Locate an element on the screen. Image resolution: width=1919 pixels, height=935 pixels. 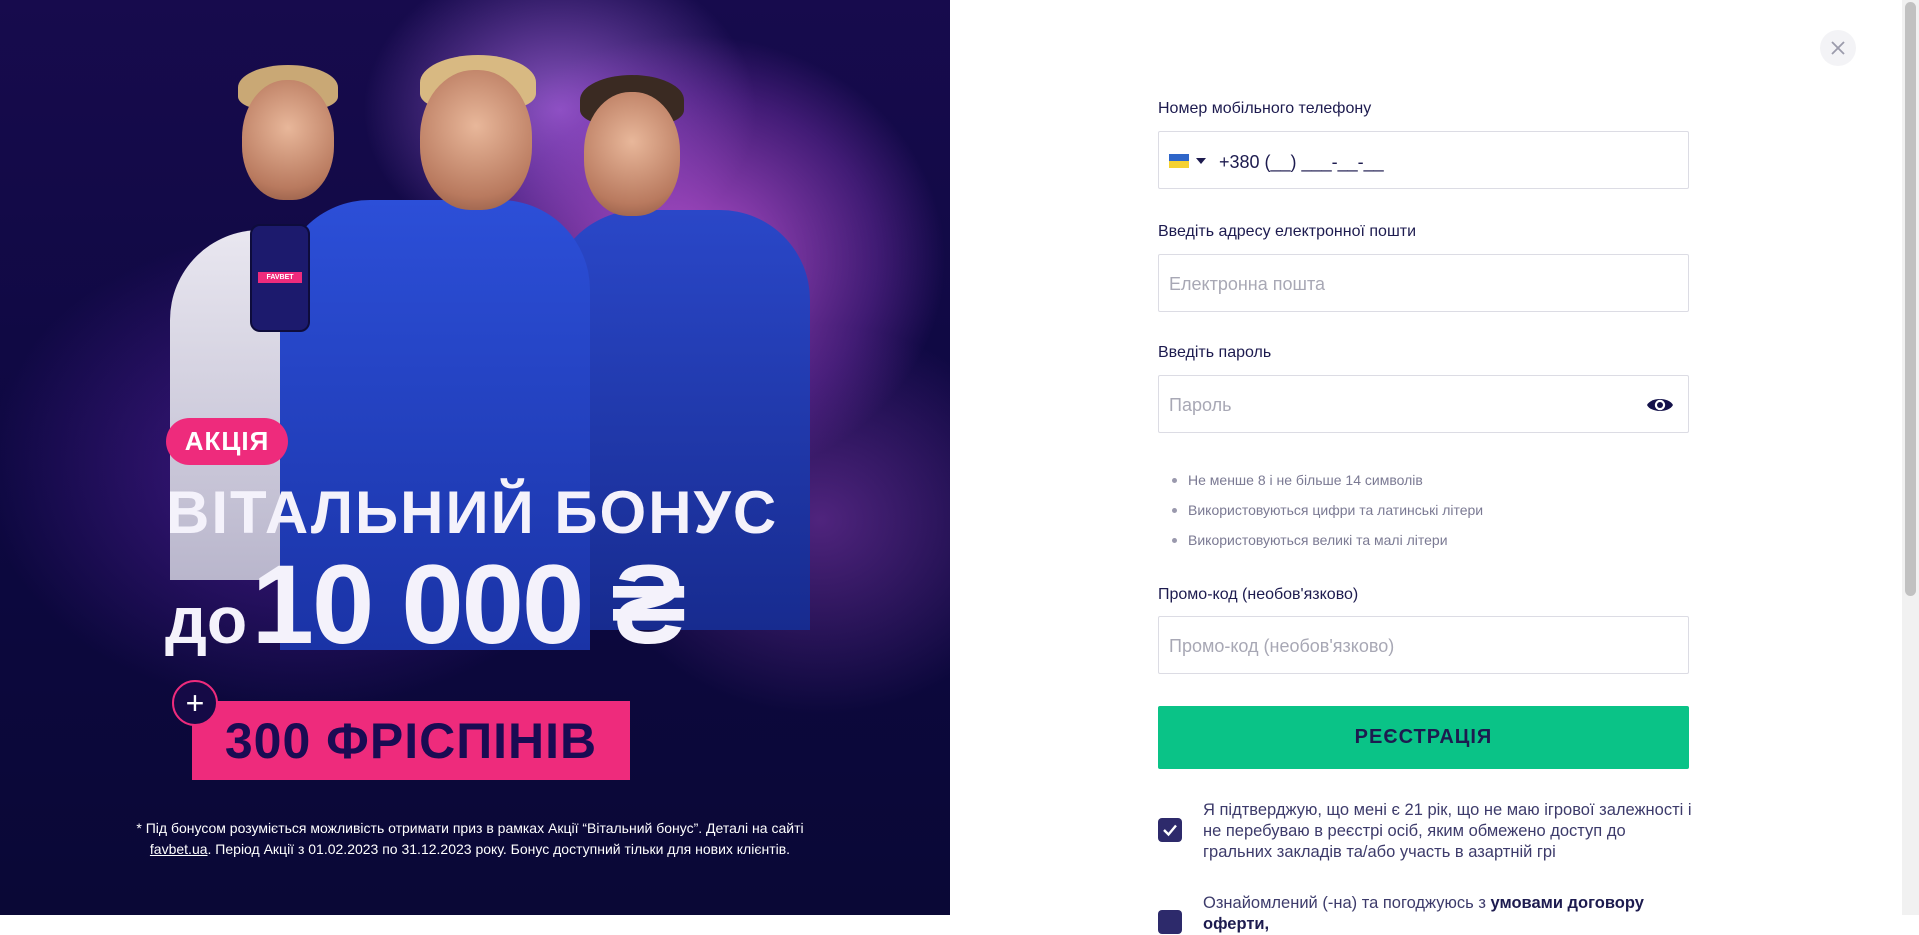
close-icon is located at coordinates (1838, 48).